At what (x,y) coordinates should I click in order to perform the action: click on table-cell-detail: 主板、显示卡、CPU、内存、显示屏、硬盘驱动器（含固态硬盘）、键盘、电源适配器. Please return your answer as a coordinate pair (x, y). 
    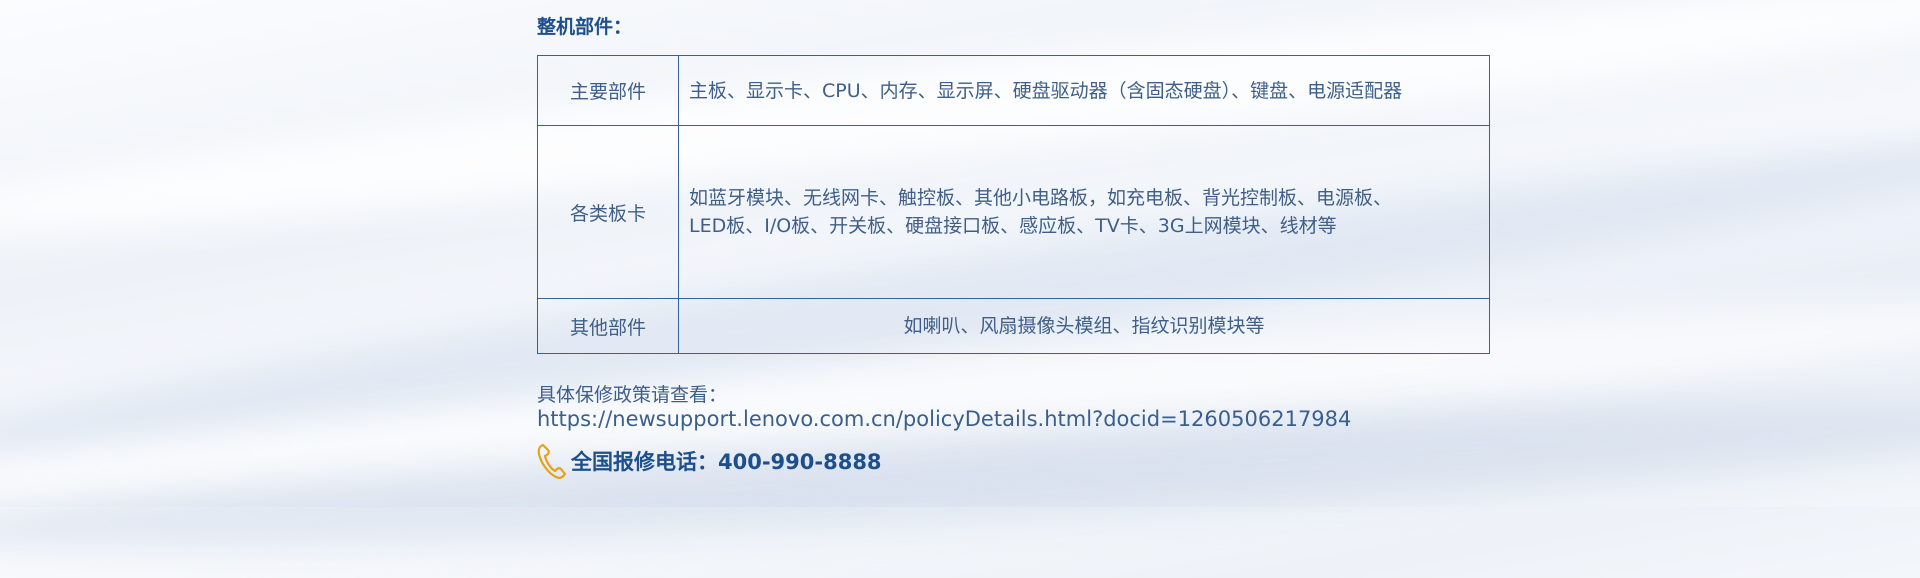
    Looking at the image, I should click on (1084, 90).